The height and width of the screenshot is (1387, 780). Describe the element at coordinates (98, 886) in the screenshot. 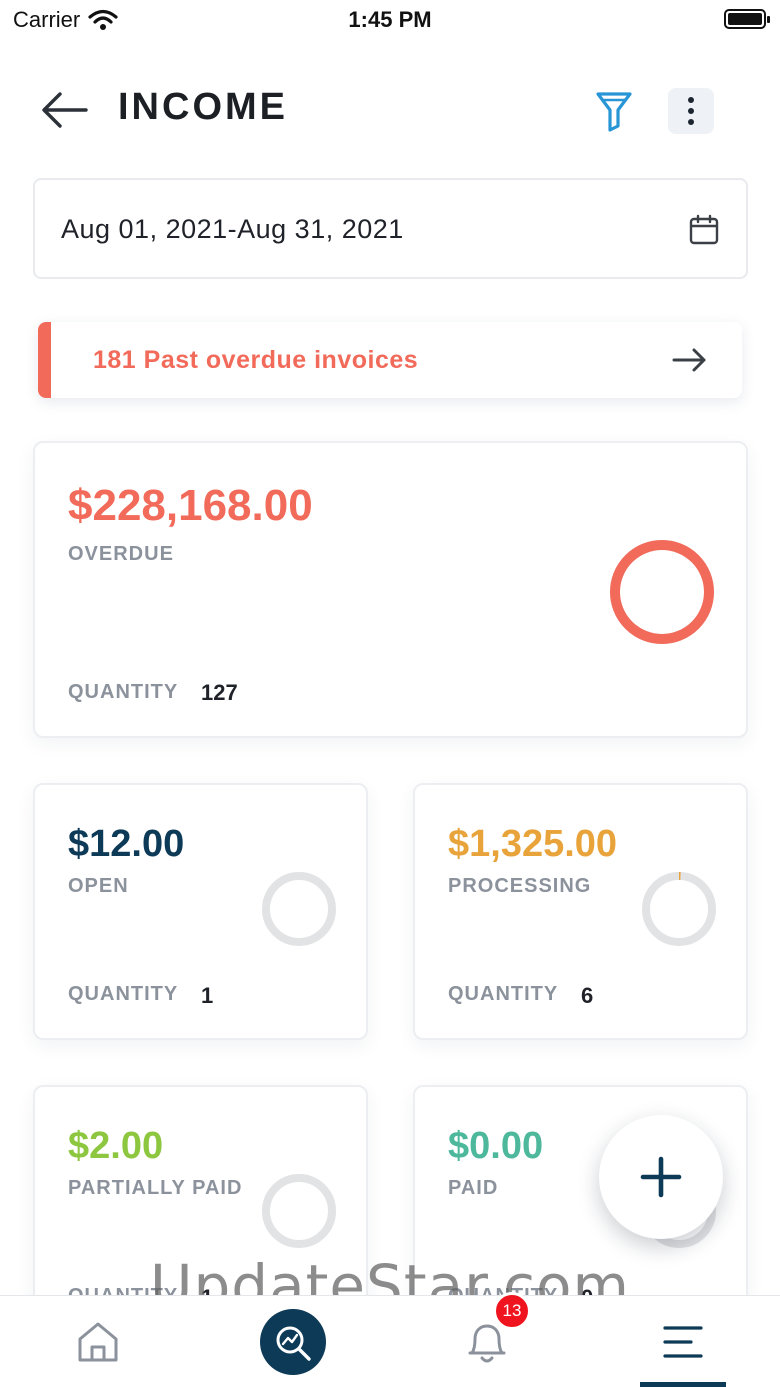

I see `open-label: OPEN` at that location.